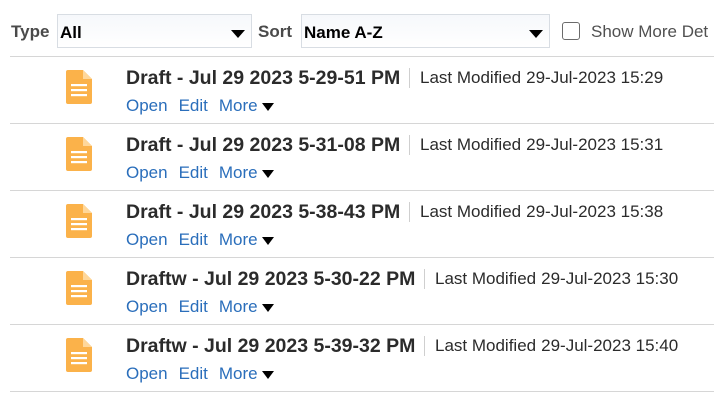 This screenshot has width=714, height=402. Describe the element at coordinates (343, 32) in the screenshot. I see `sort-select-value: Name A-Z` at that location.